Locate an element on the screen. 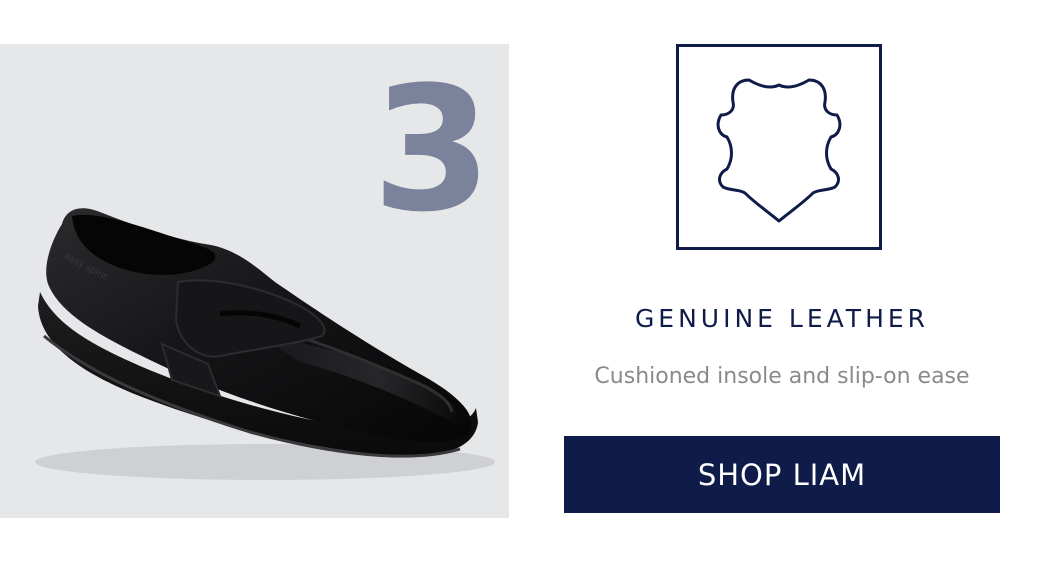 This screenshot has height=562, width=1053. feature-icon-frame is located at coordinates (779, 147).